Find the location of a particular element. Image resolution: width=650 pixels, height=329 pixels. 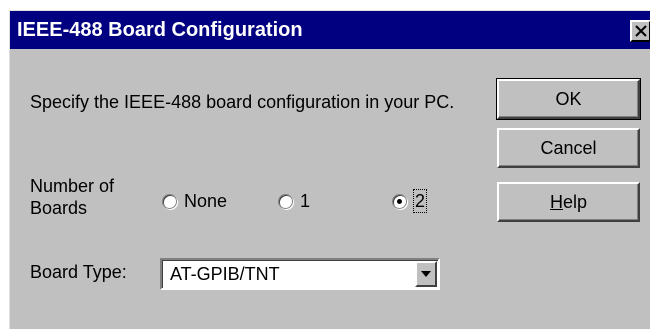

radio-2-label: 2 is located at coordinates (420, 201).